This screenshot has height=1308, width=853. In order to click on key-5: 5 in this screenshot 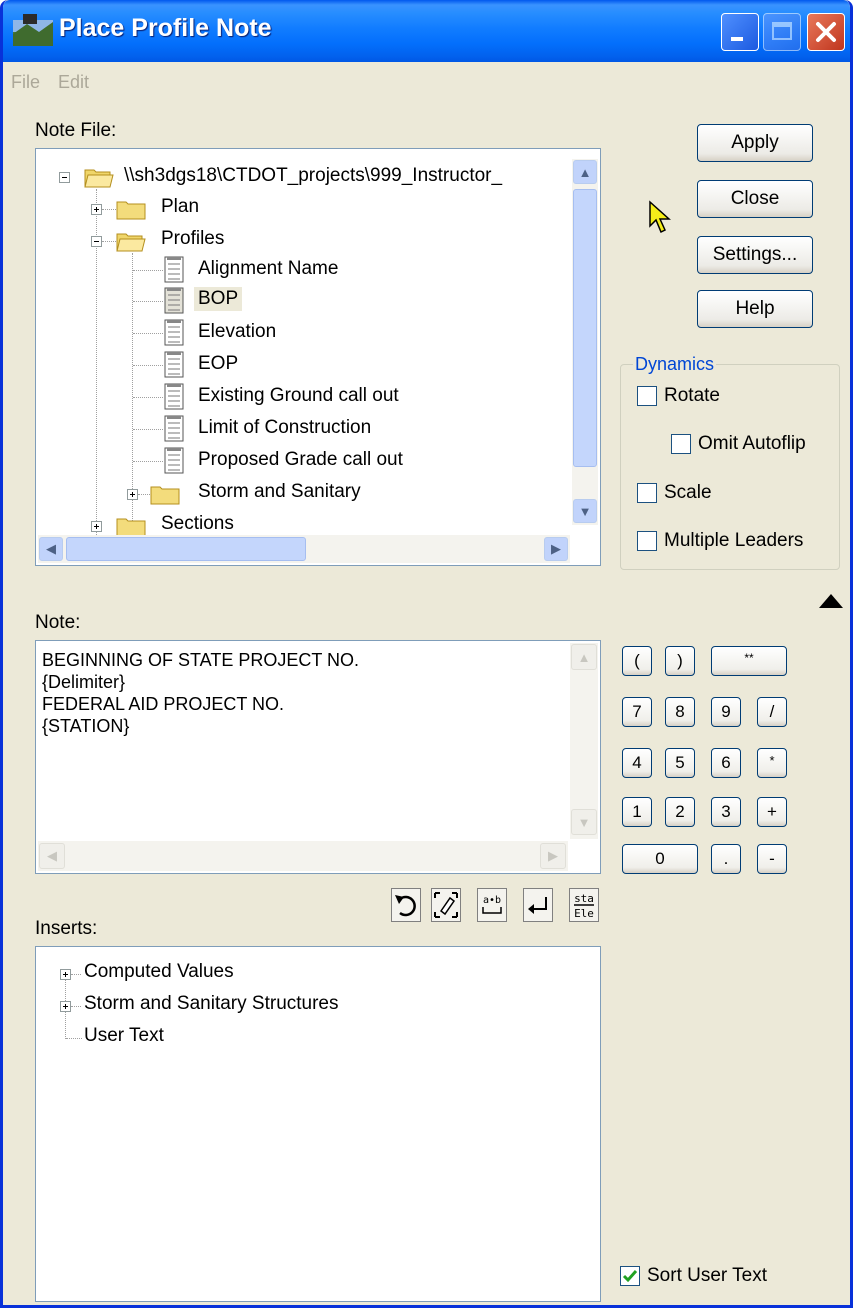, I will do `click(680, 763)`.